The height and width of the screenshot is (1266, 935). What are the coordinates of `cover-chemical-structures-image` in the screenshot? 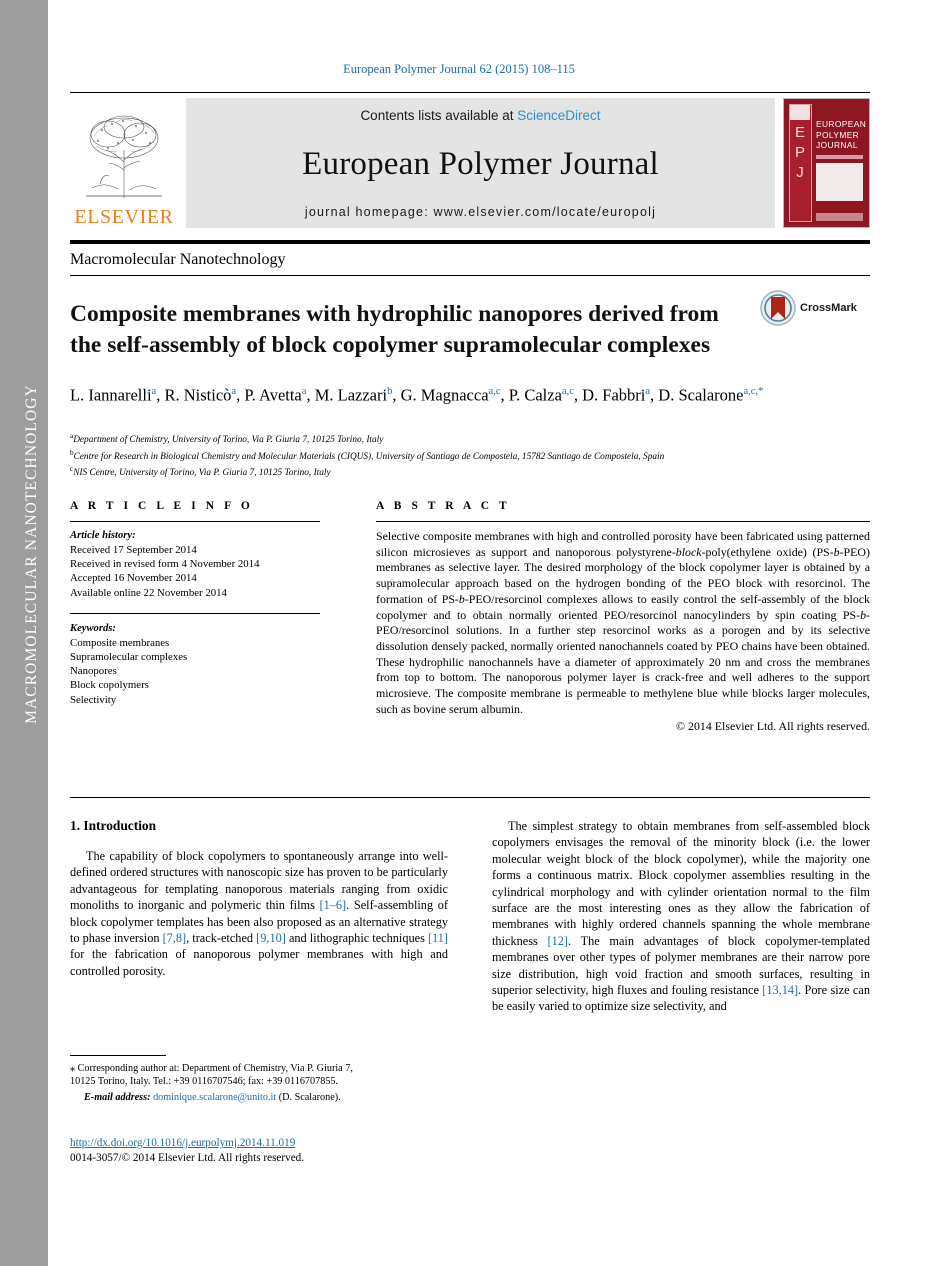 It's located at (839, 182).